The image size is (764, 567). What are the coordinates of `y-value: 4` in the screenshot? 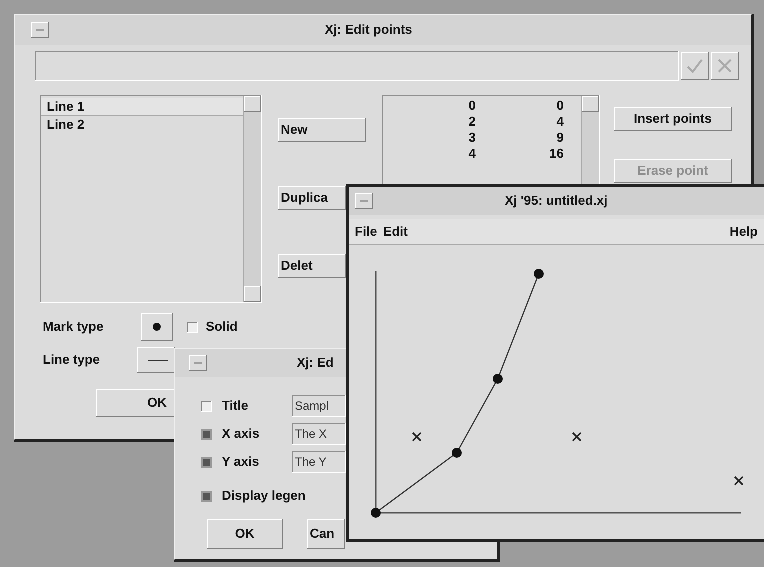 It's located at (560, 122).